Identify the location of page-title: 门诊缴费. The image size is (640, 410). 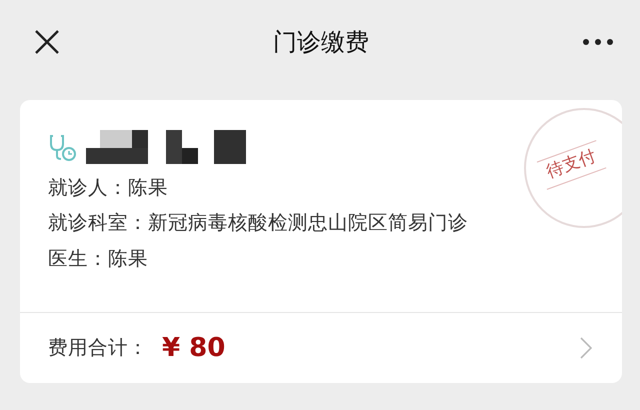
(321, 42).